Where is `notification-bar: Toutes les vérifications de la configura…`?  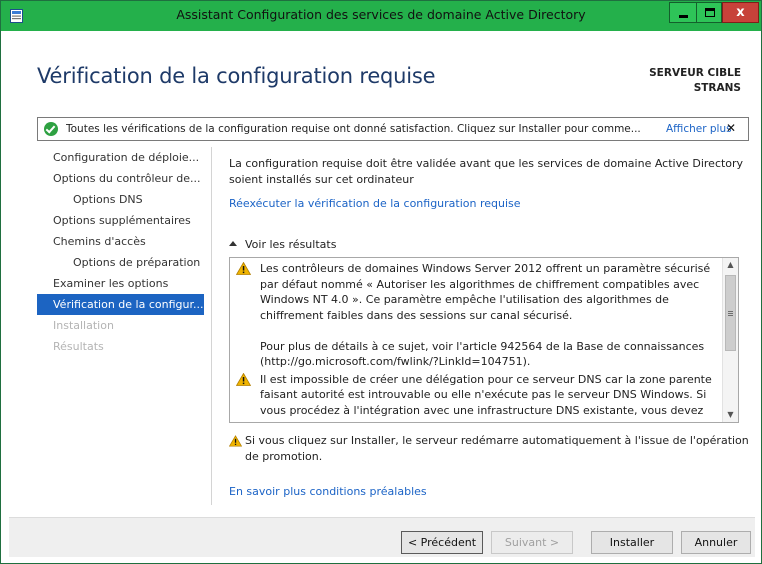
notification-bar: Toutes les vérifications de la configura… is located at coordinates (393, 129).